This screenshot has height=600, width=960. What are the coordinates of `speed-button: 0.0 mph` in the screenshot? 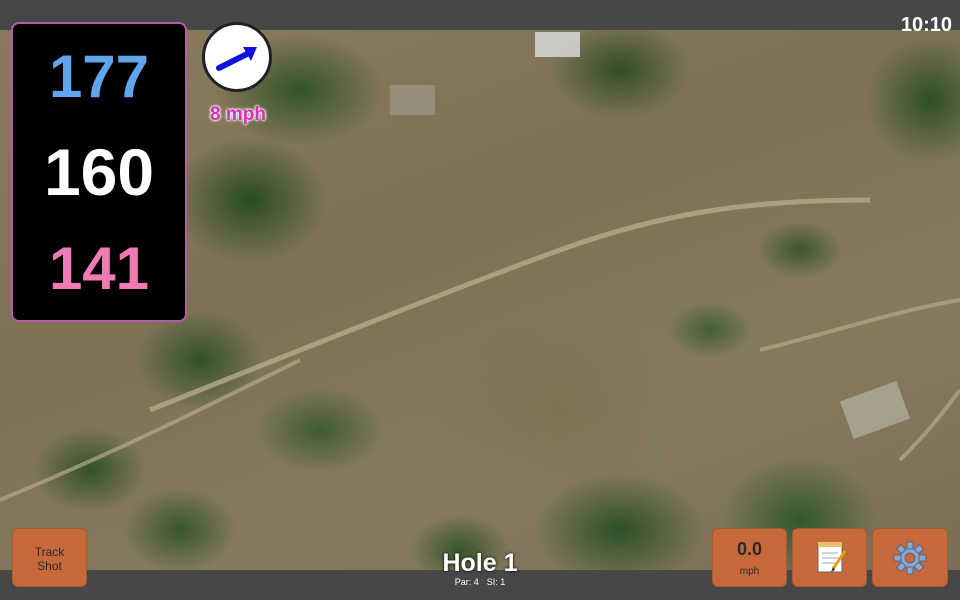 It's located at (749, 557).